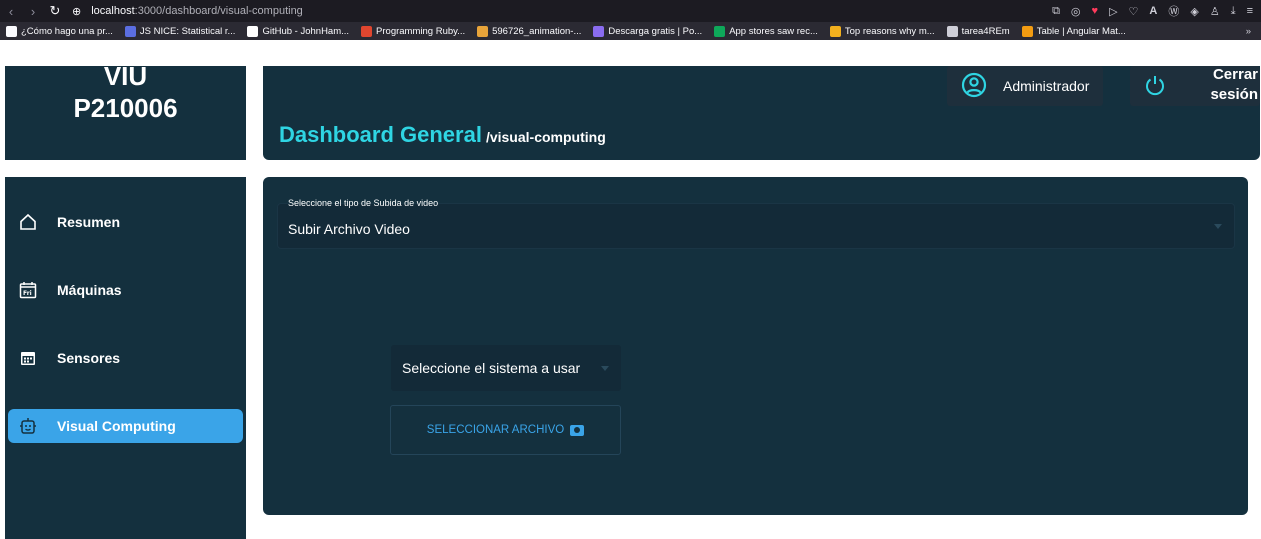  What do you see at coordinates (125, 76) in the screenshot?
I see `brand-line-1: VIU` at bounding box center [125, 76].